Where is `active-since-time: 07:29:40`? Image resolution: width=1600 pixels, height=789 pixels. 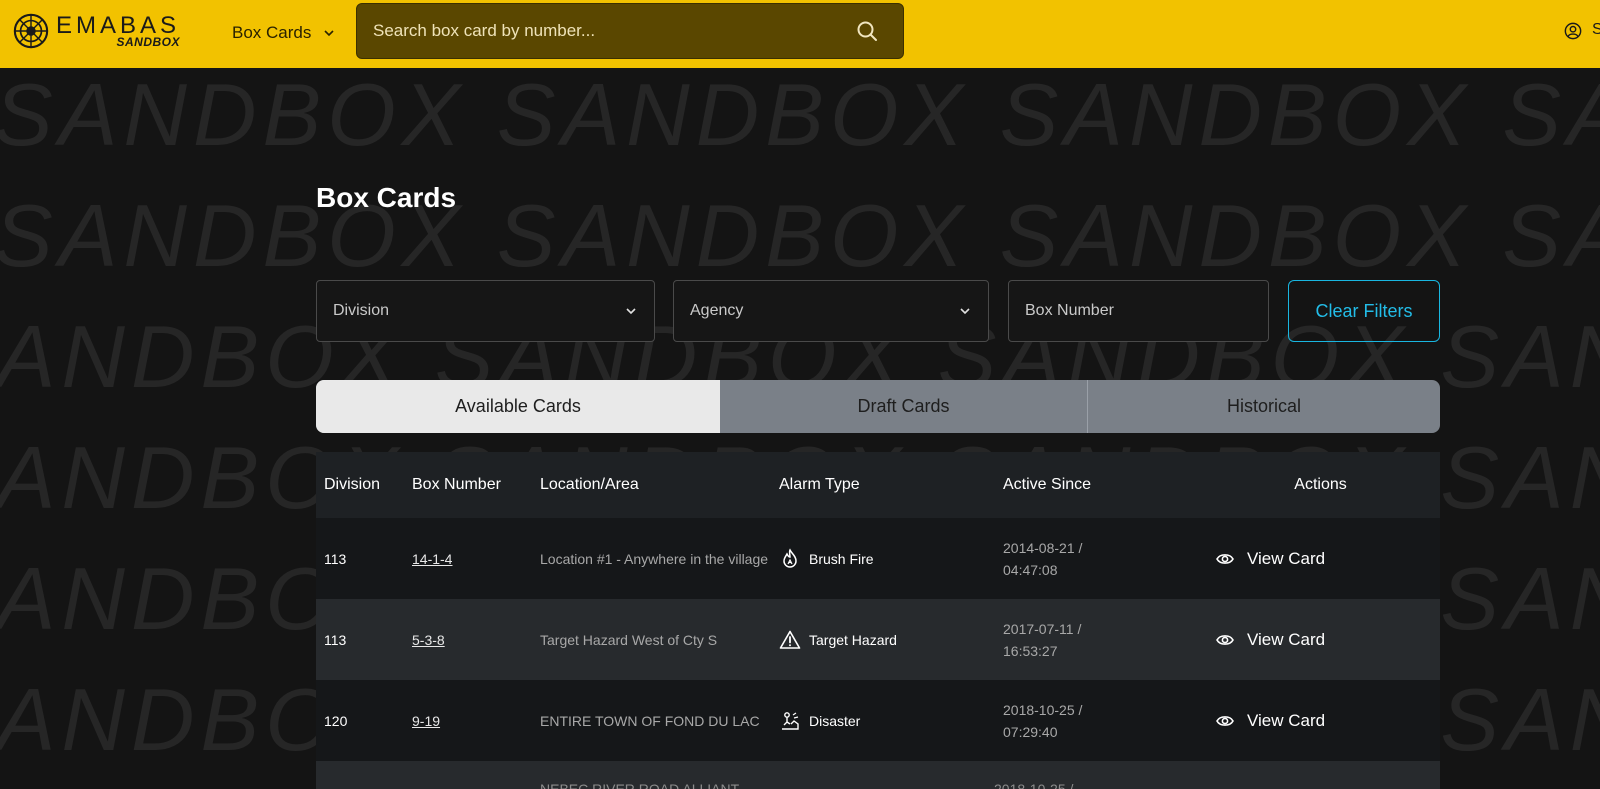
active-since-time: 07:29:40 is located at coordinates (1030, 731).